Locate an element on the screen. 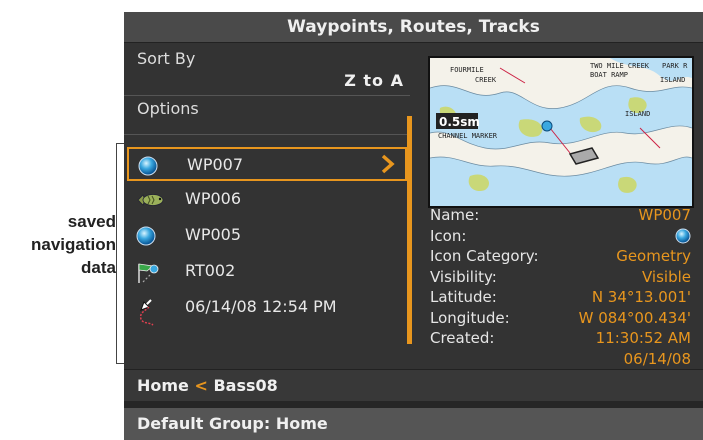  breadcrumb: Home < Bass08 is located at coordinates (413, 385).